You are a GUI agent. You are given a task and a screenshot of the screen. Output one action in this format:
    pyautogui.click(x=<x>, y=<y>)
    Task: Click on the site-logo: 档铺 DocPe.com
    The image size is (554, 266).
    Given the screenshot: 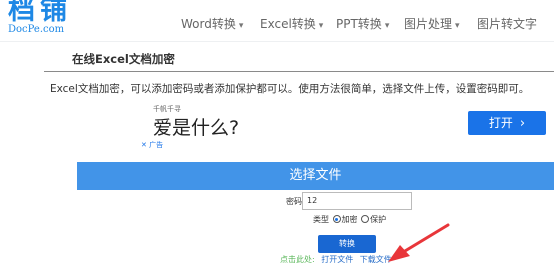 What is the action you would take?
    pyautogui.click(x=48, y=20)
    